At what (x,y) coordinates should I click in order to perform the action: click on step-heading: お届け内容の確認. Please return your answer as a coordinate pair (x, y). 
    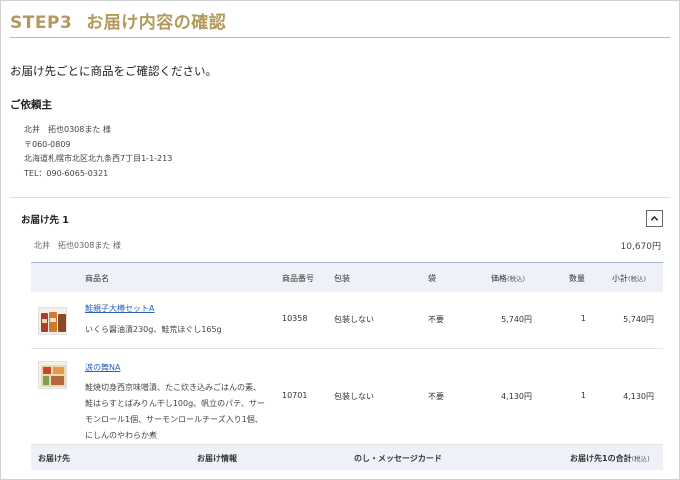
    Looking at the image, I should click on (156, 23).